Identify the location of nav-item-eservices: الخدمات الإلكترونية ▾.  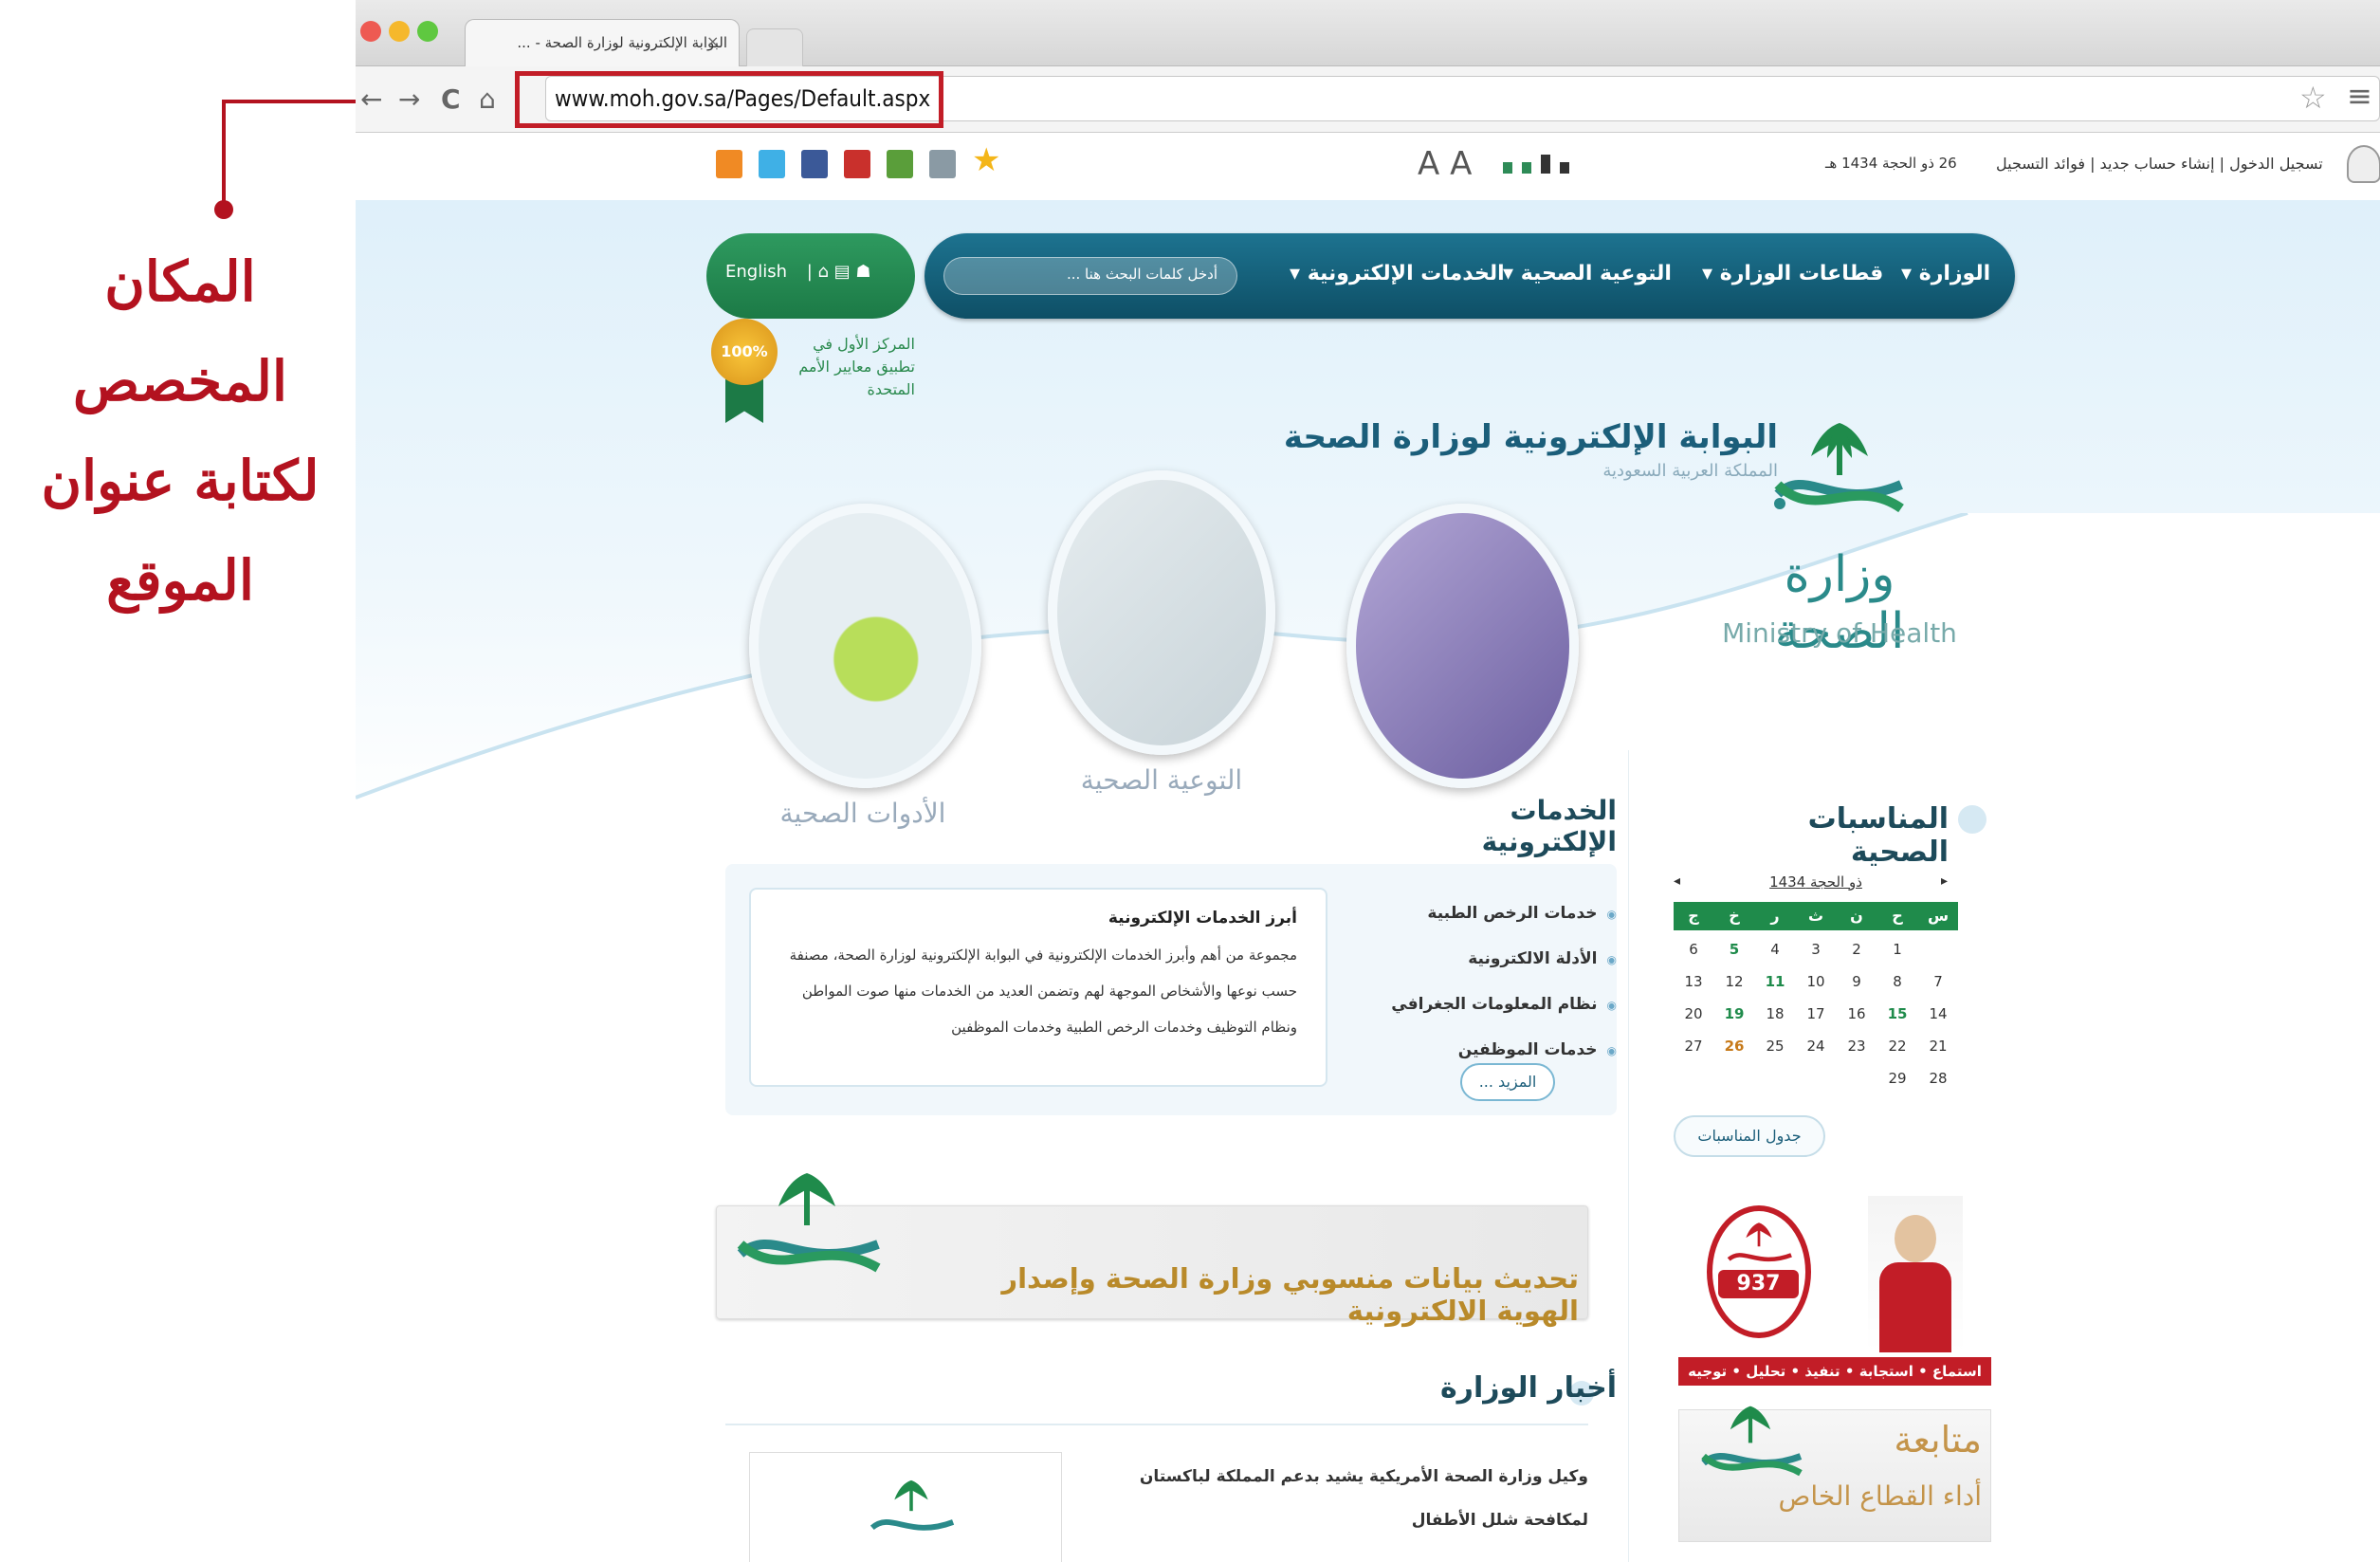
(1397, 273).